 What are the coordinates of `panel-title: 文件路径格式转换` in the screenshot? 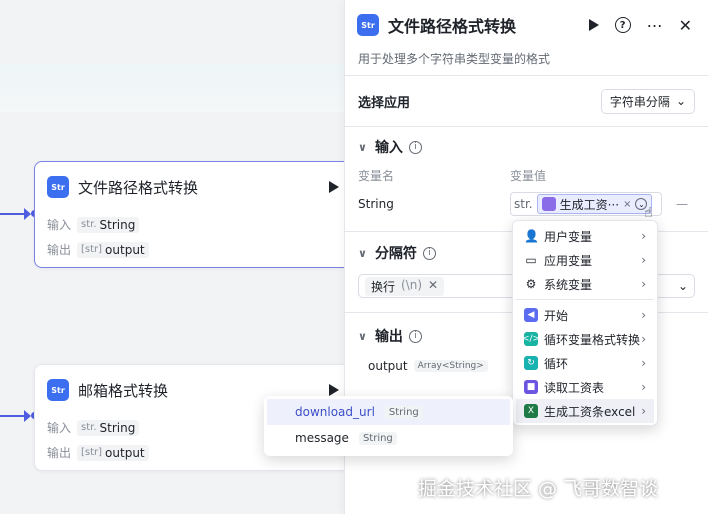 It's located at (452, 26).